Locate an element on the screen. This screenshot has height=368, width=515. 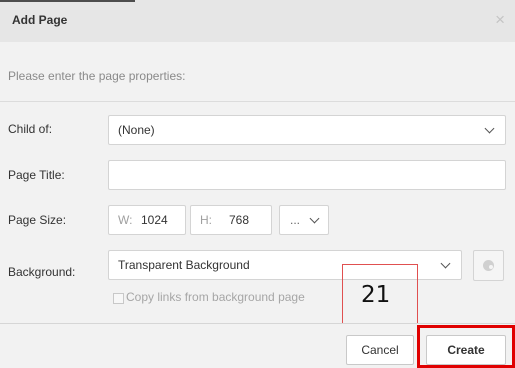
height-label: H: is located at coordinates (206, 220).